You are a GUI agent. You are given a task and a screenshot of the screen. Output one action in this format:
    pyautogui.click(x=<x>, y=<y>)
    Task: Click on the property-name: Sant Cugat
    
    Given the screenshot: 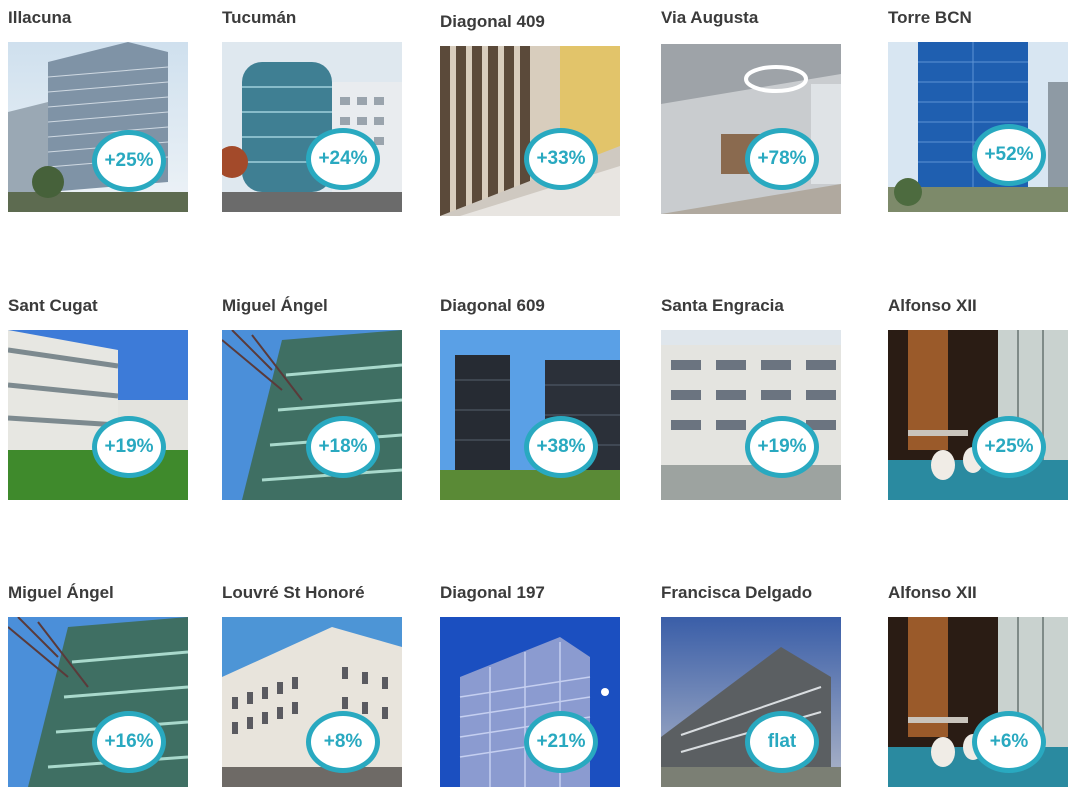 What is the action you would take?
    pyautogui.click(x=53, y=305)
    